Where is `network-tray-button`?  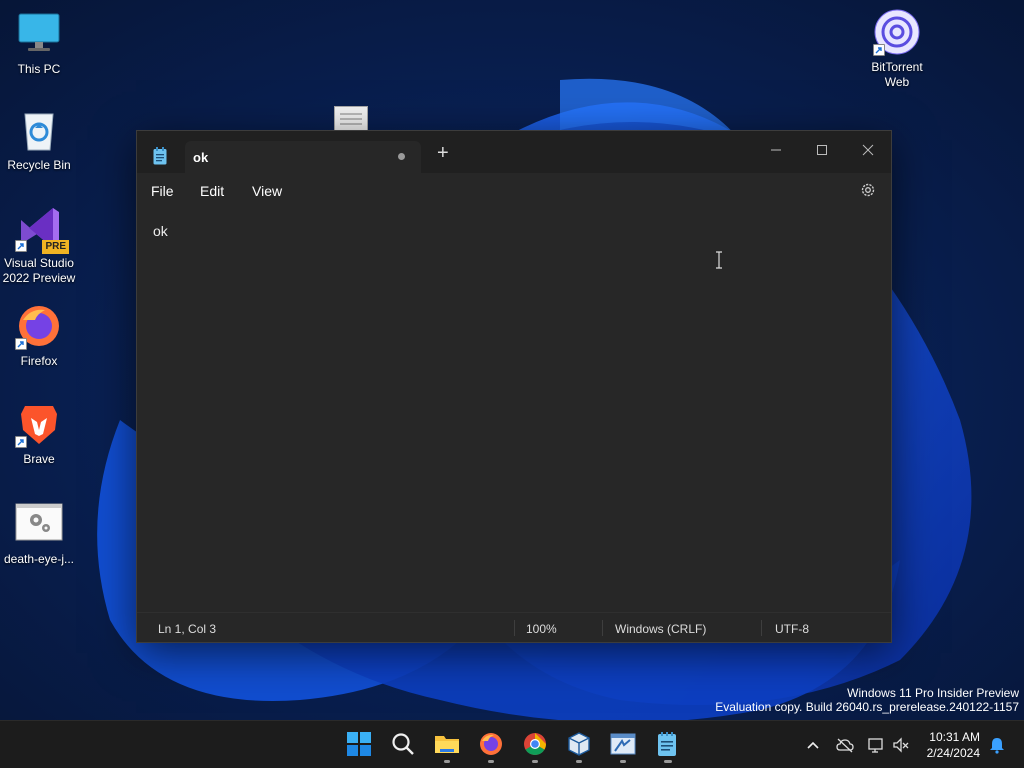 network-tray-button is located at coordinates (877, 745).